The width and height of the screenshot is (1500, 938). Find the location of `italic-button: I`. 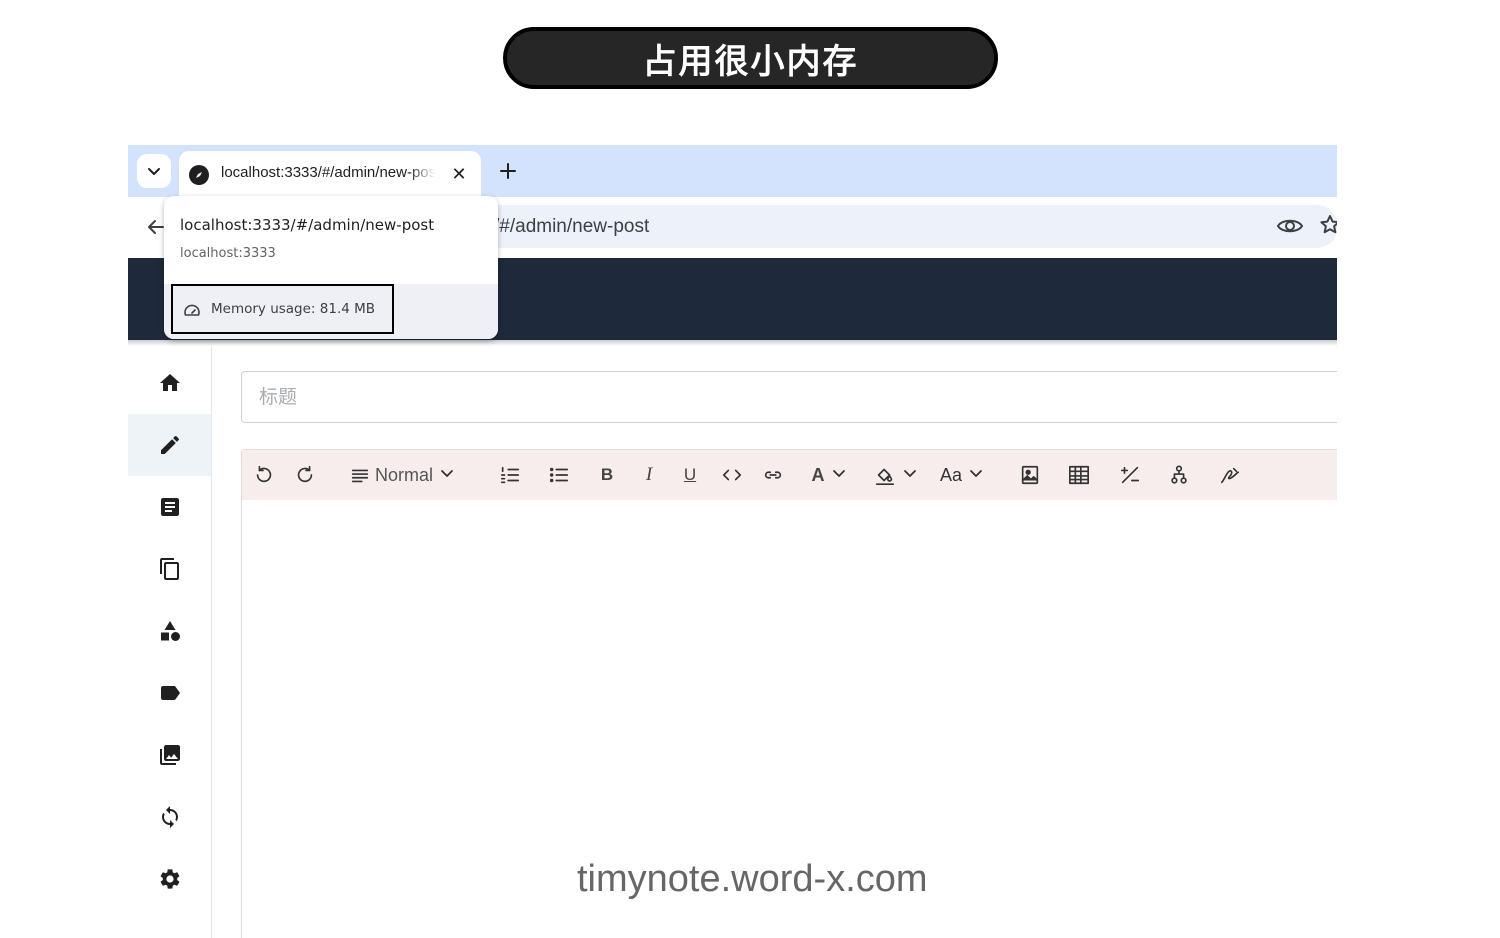

italic-button: I is located at coordinates (649, 475).